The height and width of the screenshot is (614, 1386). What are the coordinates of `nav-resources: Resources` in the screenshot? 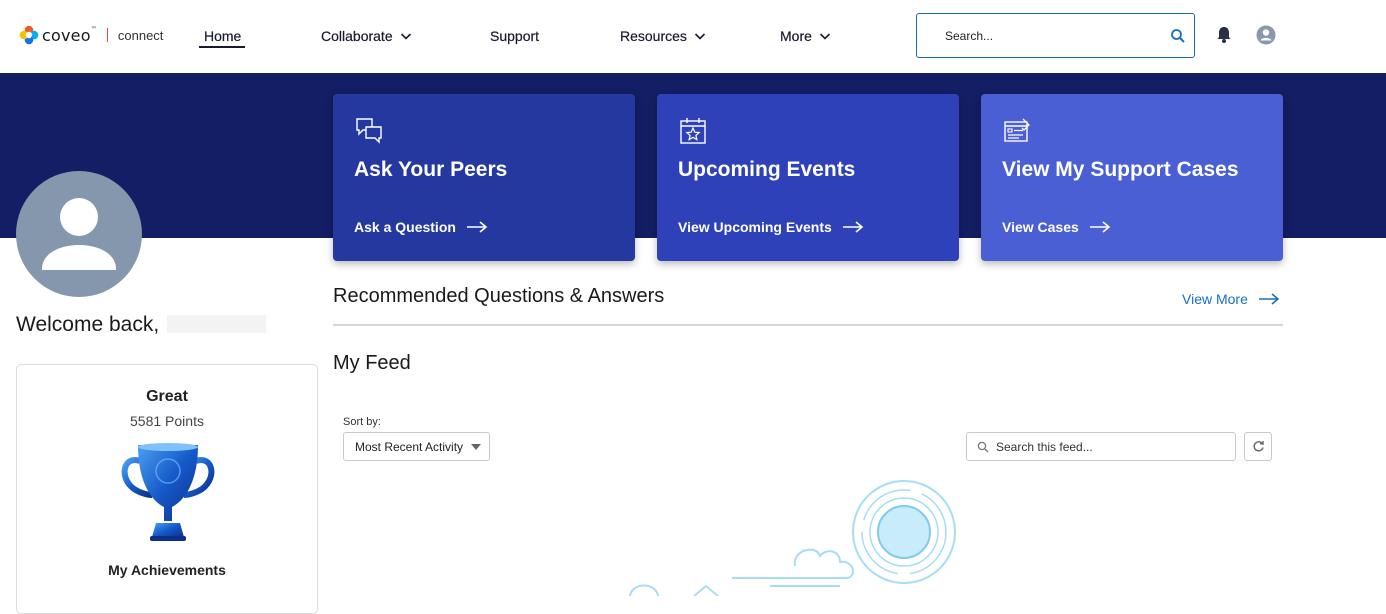 It's located at (663, 36).